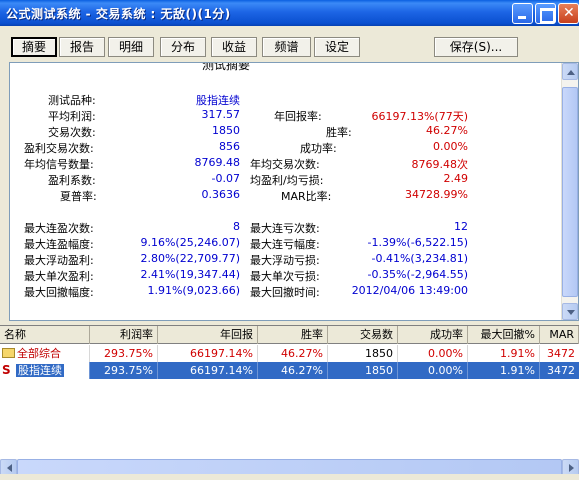 This screenshot has width=579, height=480. What do you see at coordinates (124, 370) in the screenshot?
I see `table-cell: 293.75%` at bounding box center [124, 370].